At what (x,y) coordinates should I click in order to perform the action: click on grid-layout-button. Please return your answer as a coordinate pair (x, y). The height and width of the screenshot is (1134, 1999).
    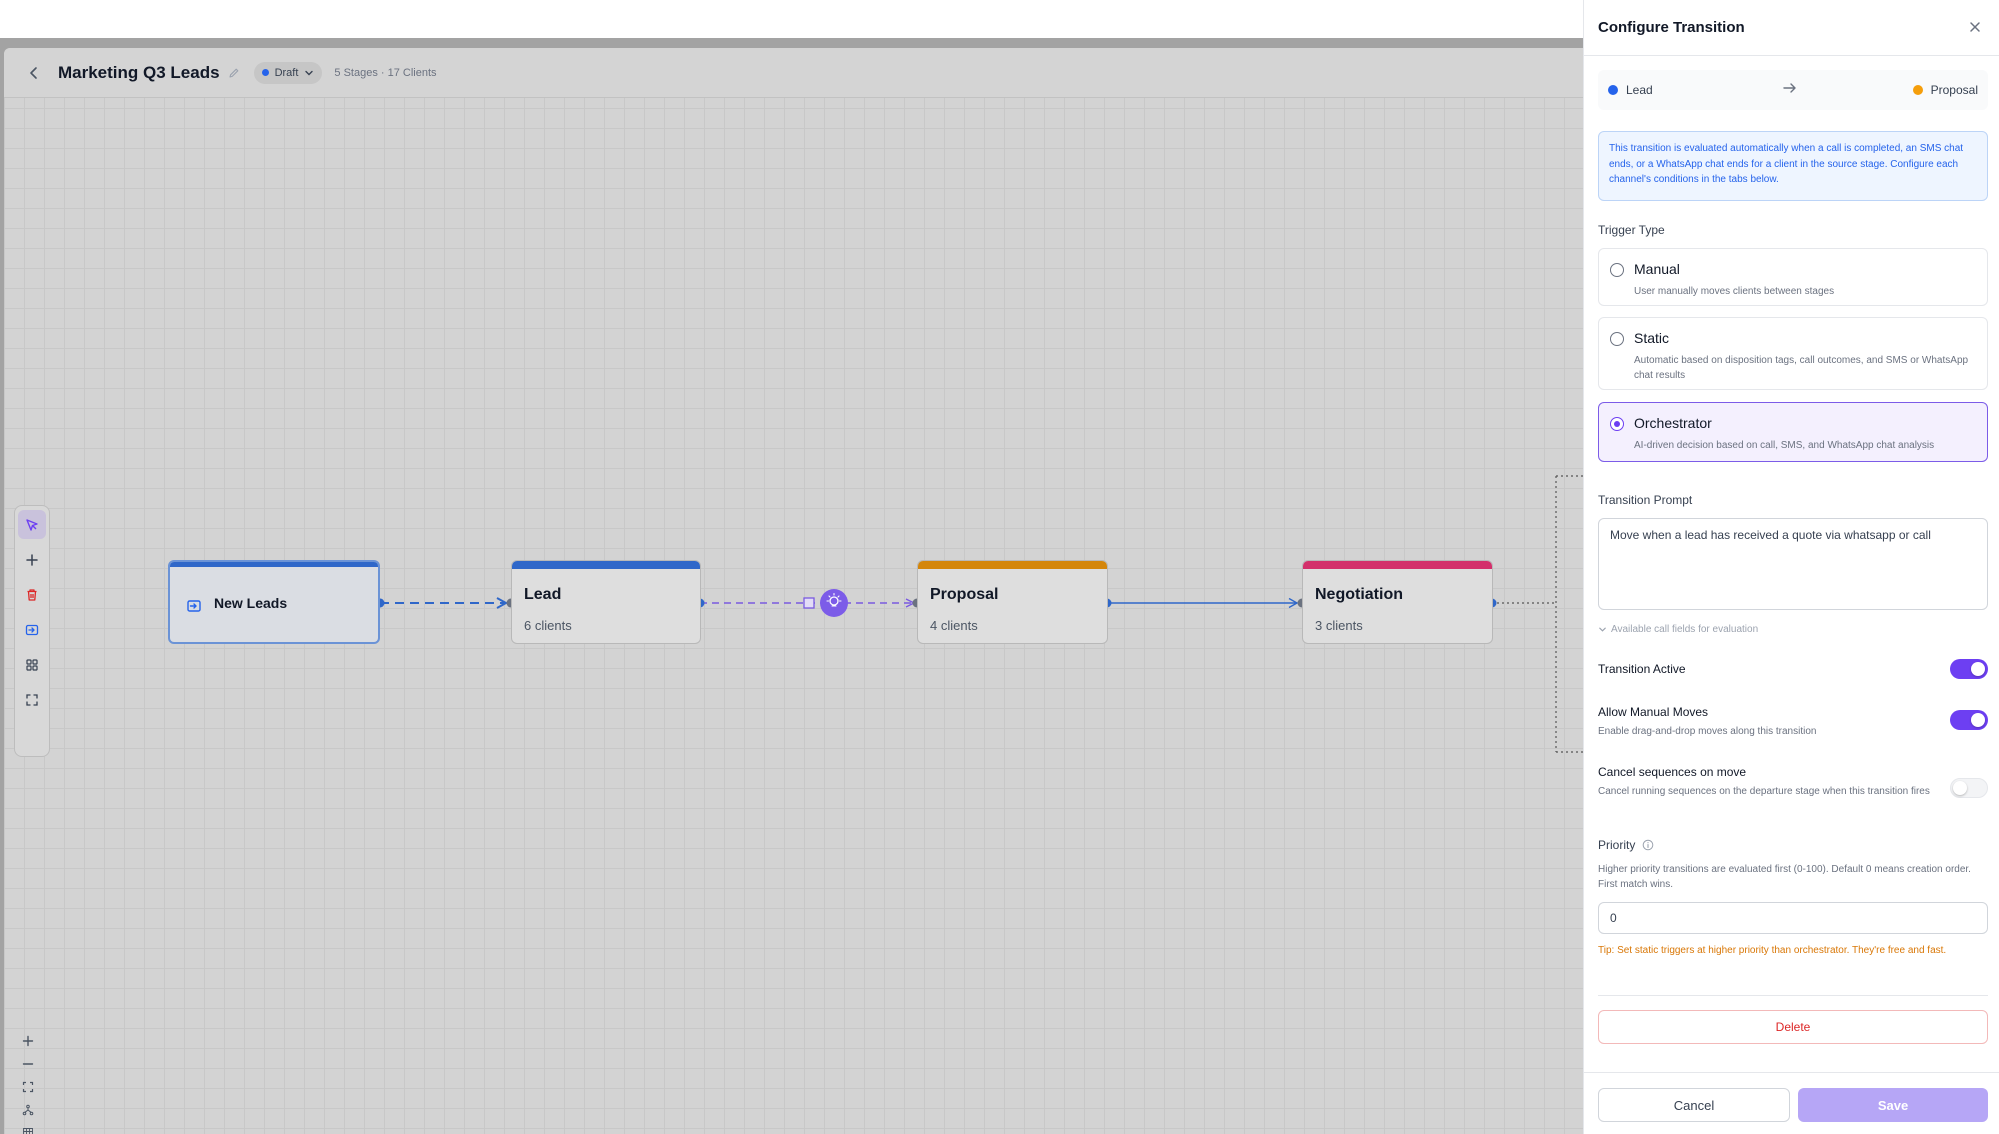
    Looking at the image, I should click on (32, 664).